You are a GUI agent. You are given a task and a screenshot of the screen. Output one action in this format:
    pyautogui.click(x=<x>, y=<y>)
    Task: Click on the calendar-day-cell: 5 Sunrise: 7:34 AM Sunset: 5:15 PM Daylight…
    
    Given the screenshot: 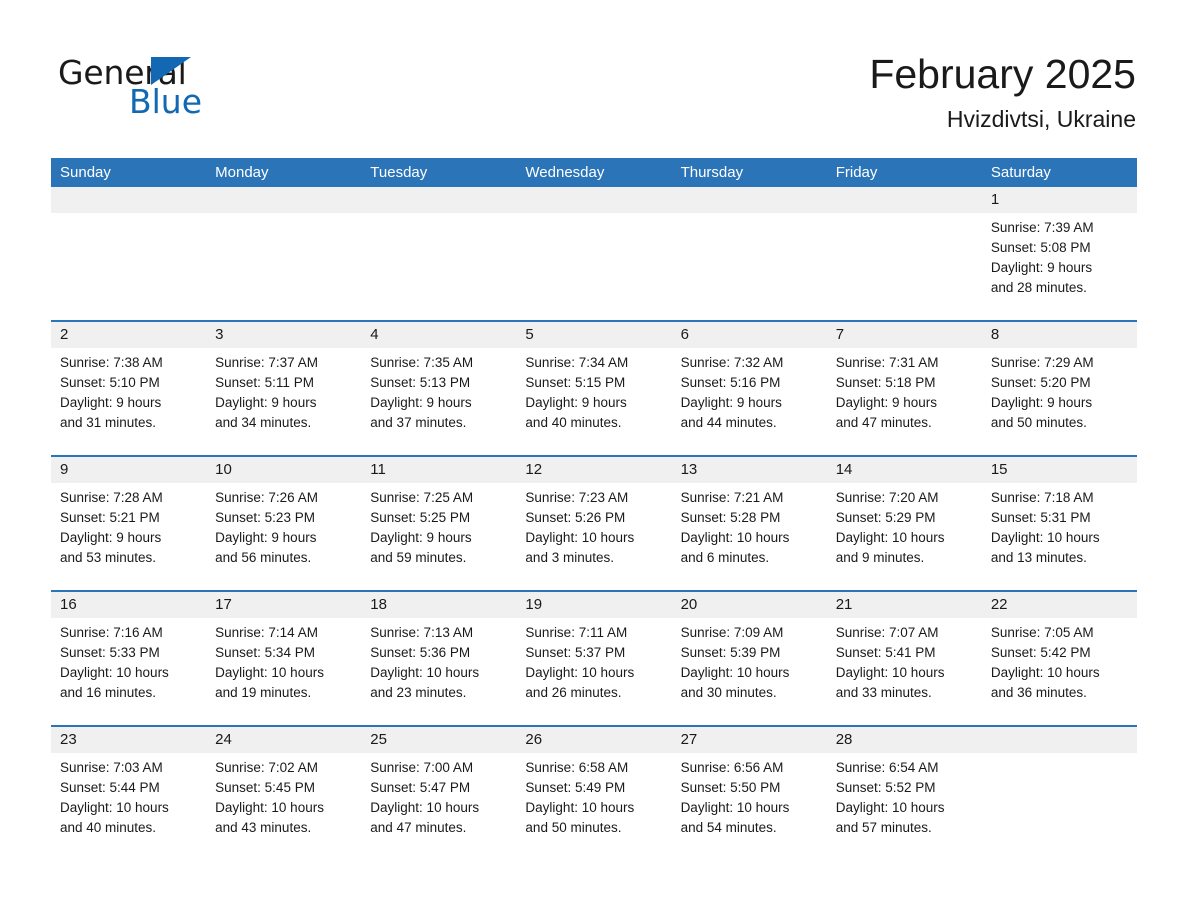 What is the action you would take?
    pyautogui.click(x=594, y=388)
    